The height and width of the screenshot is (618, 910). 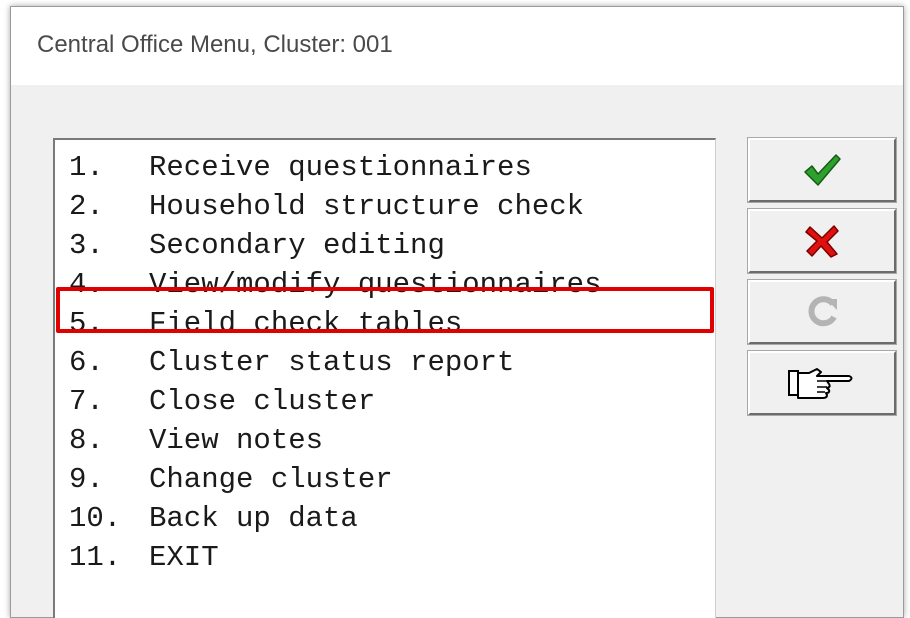 I want to click on refresh-button, so click(x=822, y=312).